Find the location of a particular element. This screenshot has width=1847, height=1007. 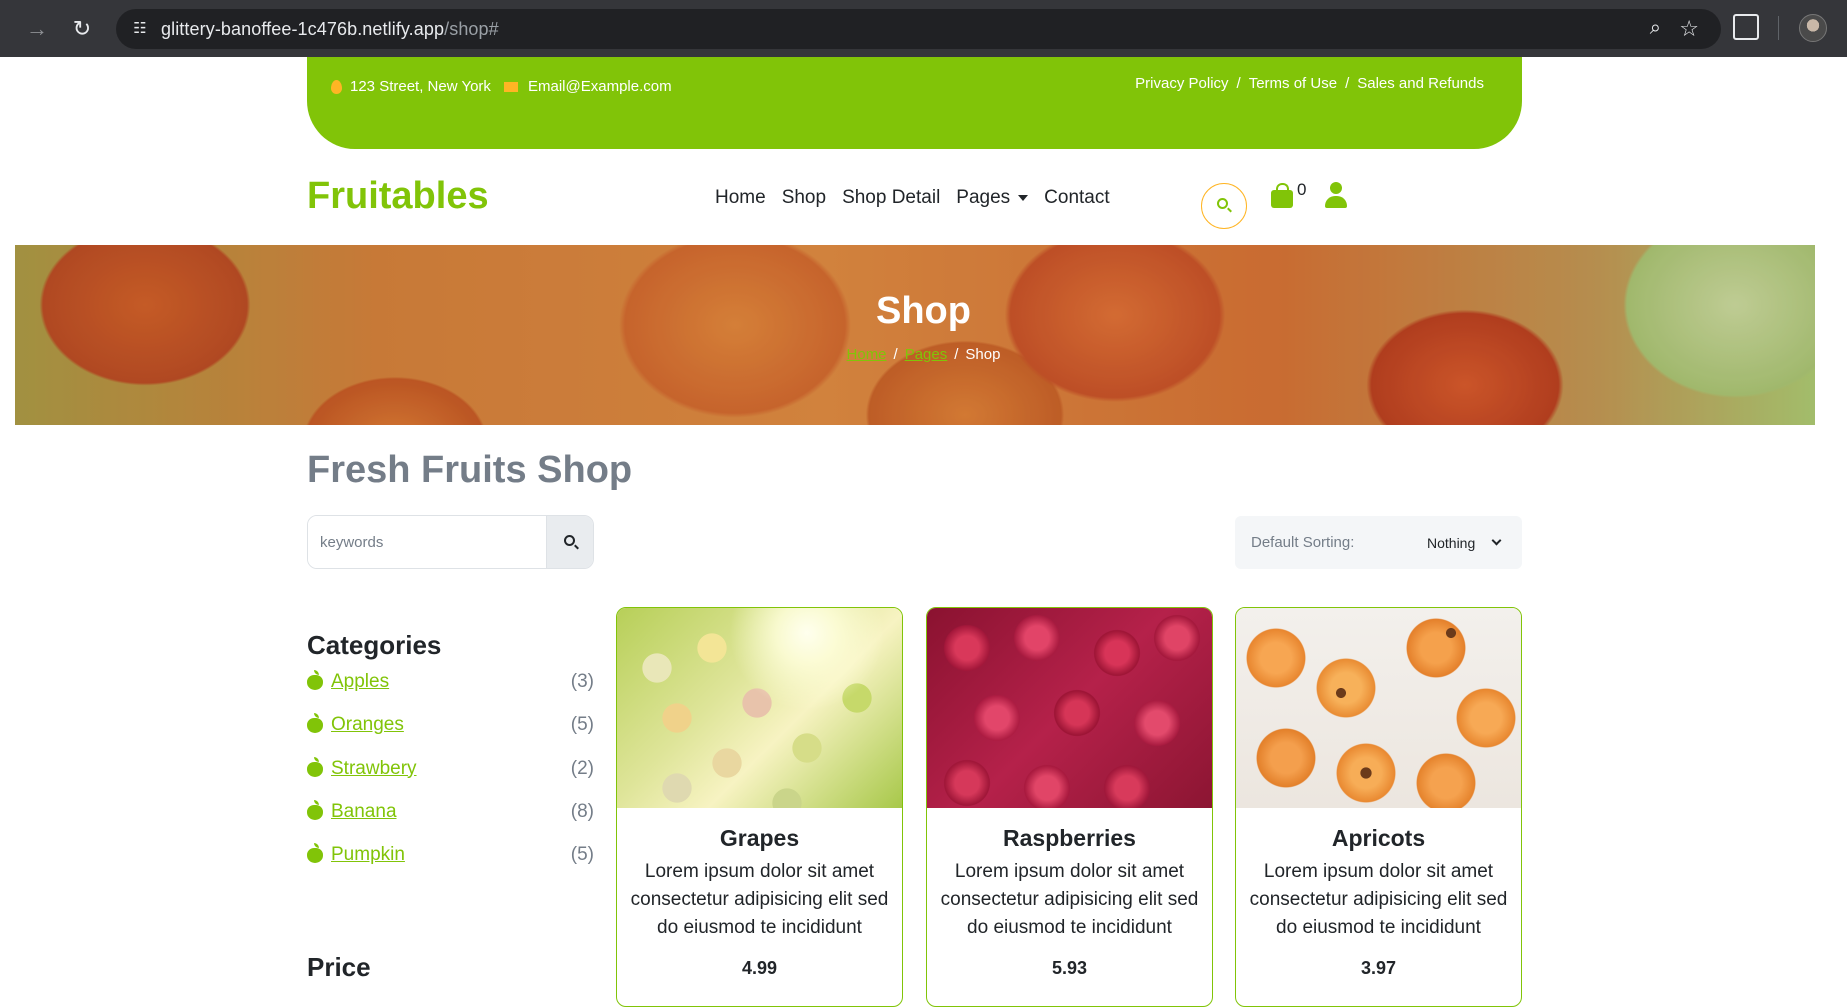

shopping-bag-icon is located at coordinates (1282, 195).